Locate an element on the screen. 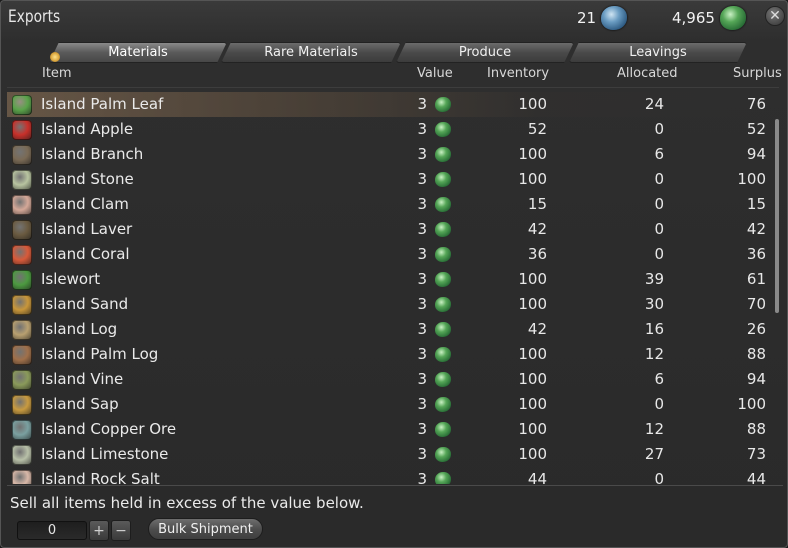 The image size is (788, 548). item-name: Island Clam is located at coordinates (85, 204).